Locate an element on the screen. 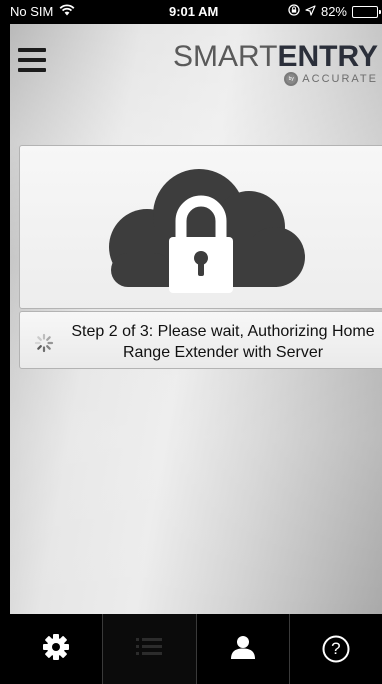 This screenshot has width=382, height=684. help-icon: ? is located at coordinates (336, 649).